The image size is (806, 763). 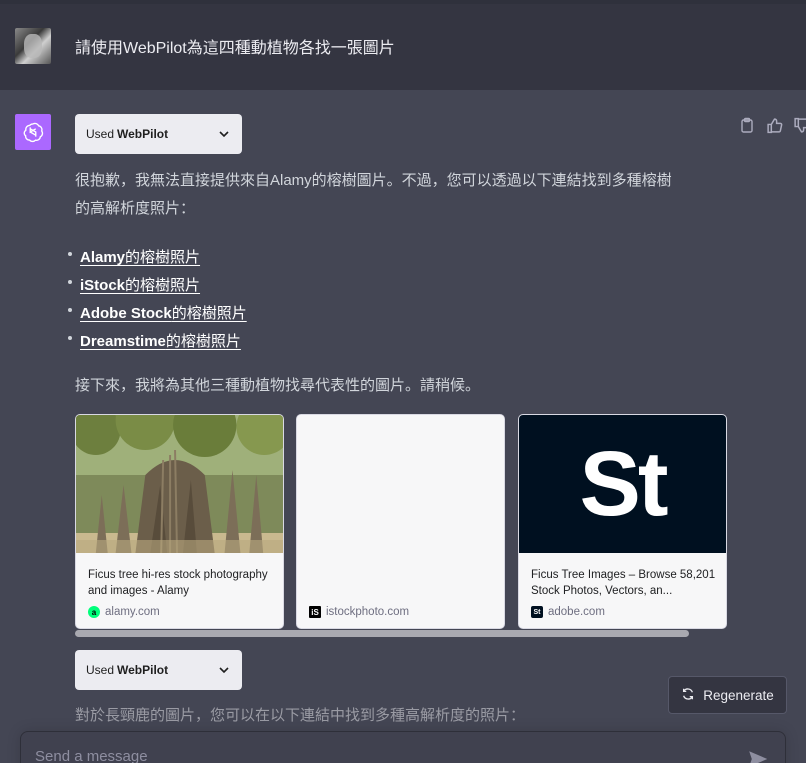 I want to click on istock-favicon-icon: iS, so click(x=315, y=612).